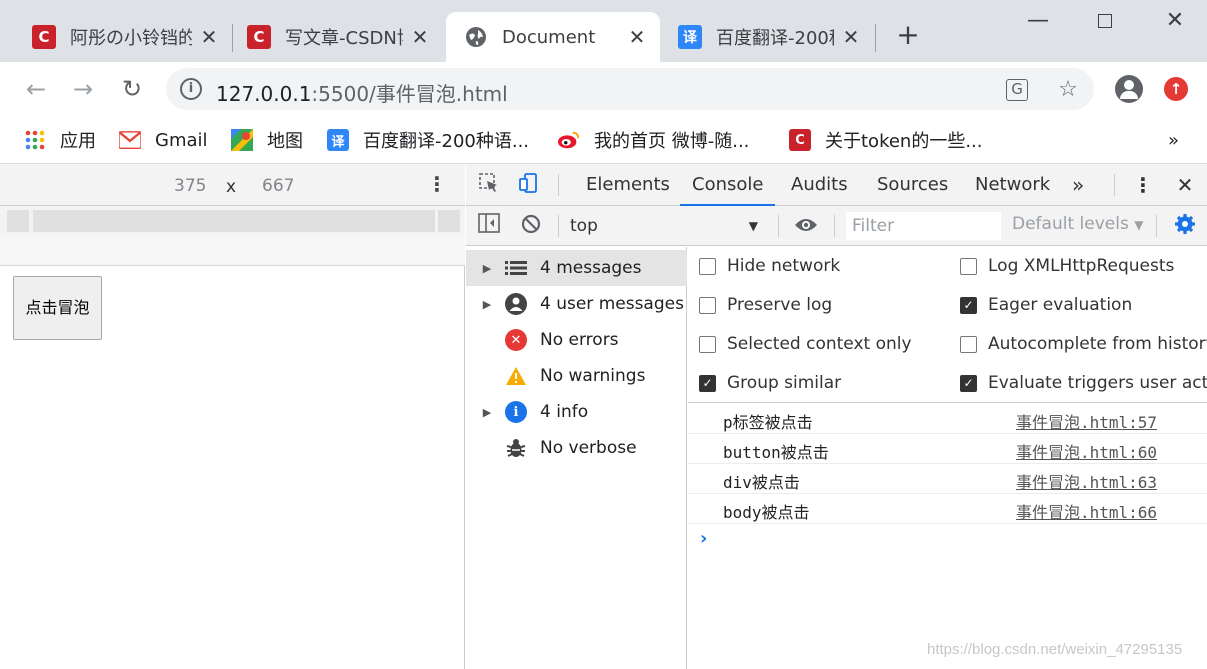 This screenshot has width=1207, height=669. Describe the element at coordinates (549, 37) in the screenshot. I see `tab-title: Document` at that location.